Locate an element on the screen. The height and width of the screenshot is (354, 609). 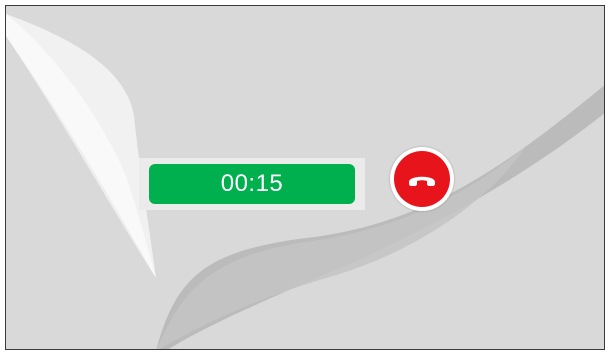
call-timer-frame: 00:15 is located at coordinates (252, 184).